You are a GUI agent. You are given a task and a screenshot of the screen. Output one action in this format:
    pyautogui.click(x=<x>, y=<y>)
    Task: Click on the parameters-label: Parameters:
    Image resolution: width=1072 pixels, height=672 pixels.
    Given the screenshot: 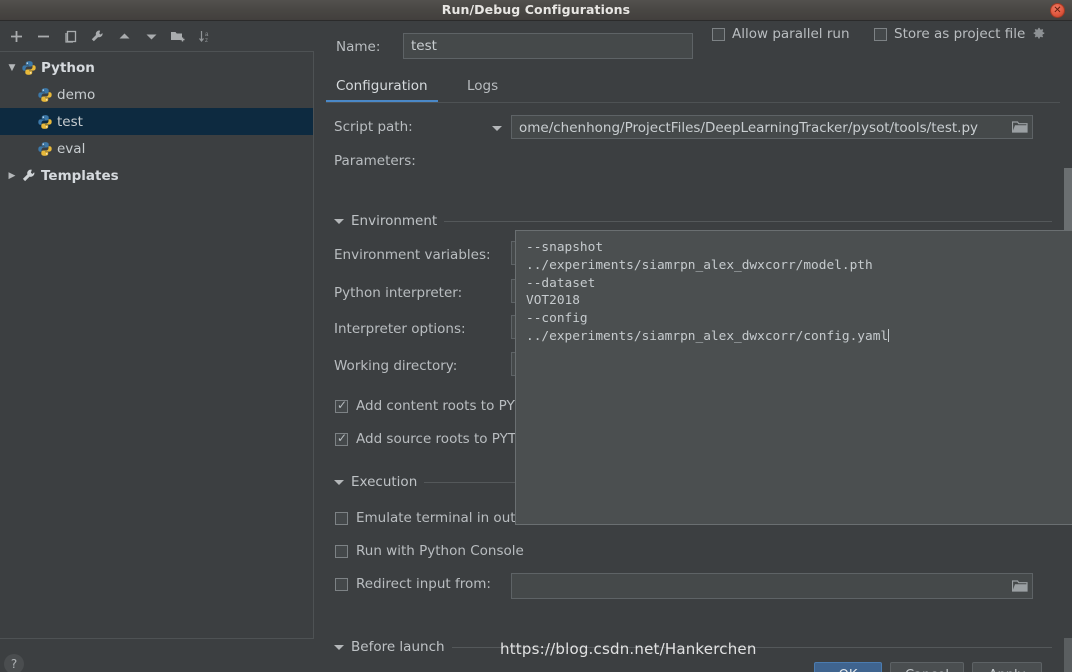 What is the action you would take?
    pyautogui.click(x=375, y=161)
    